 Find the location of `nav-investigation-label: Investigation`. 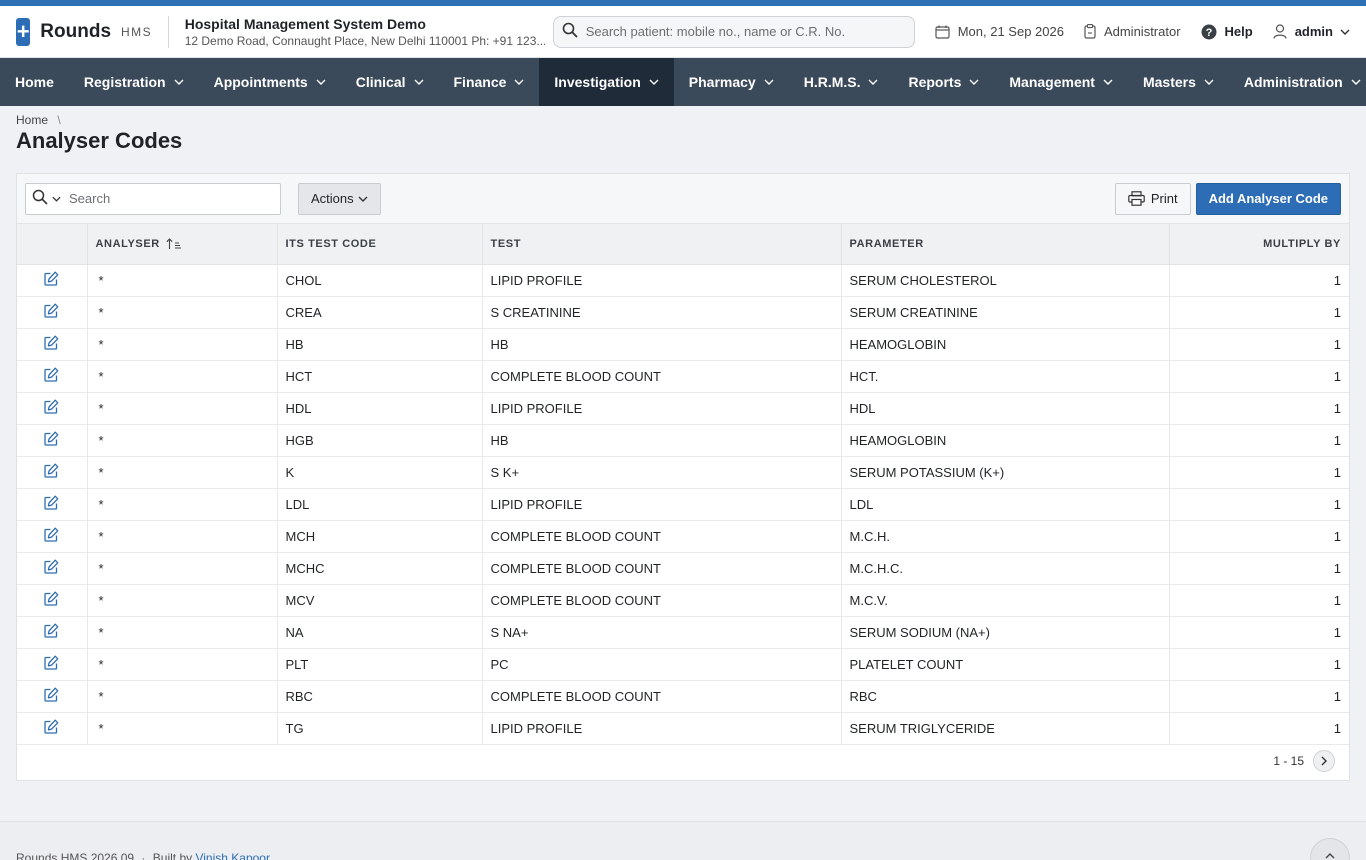

nav-investigation-label: Investigation is located at coordinates (597, 82).